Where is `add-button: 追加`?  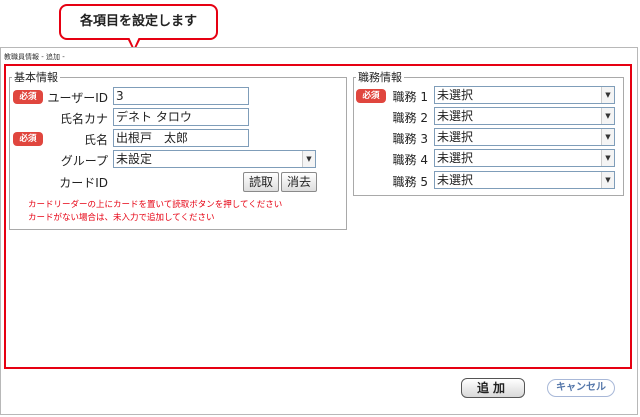 add-button: 追加 is located at coordinates (493, 388).